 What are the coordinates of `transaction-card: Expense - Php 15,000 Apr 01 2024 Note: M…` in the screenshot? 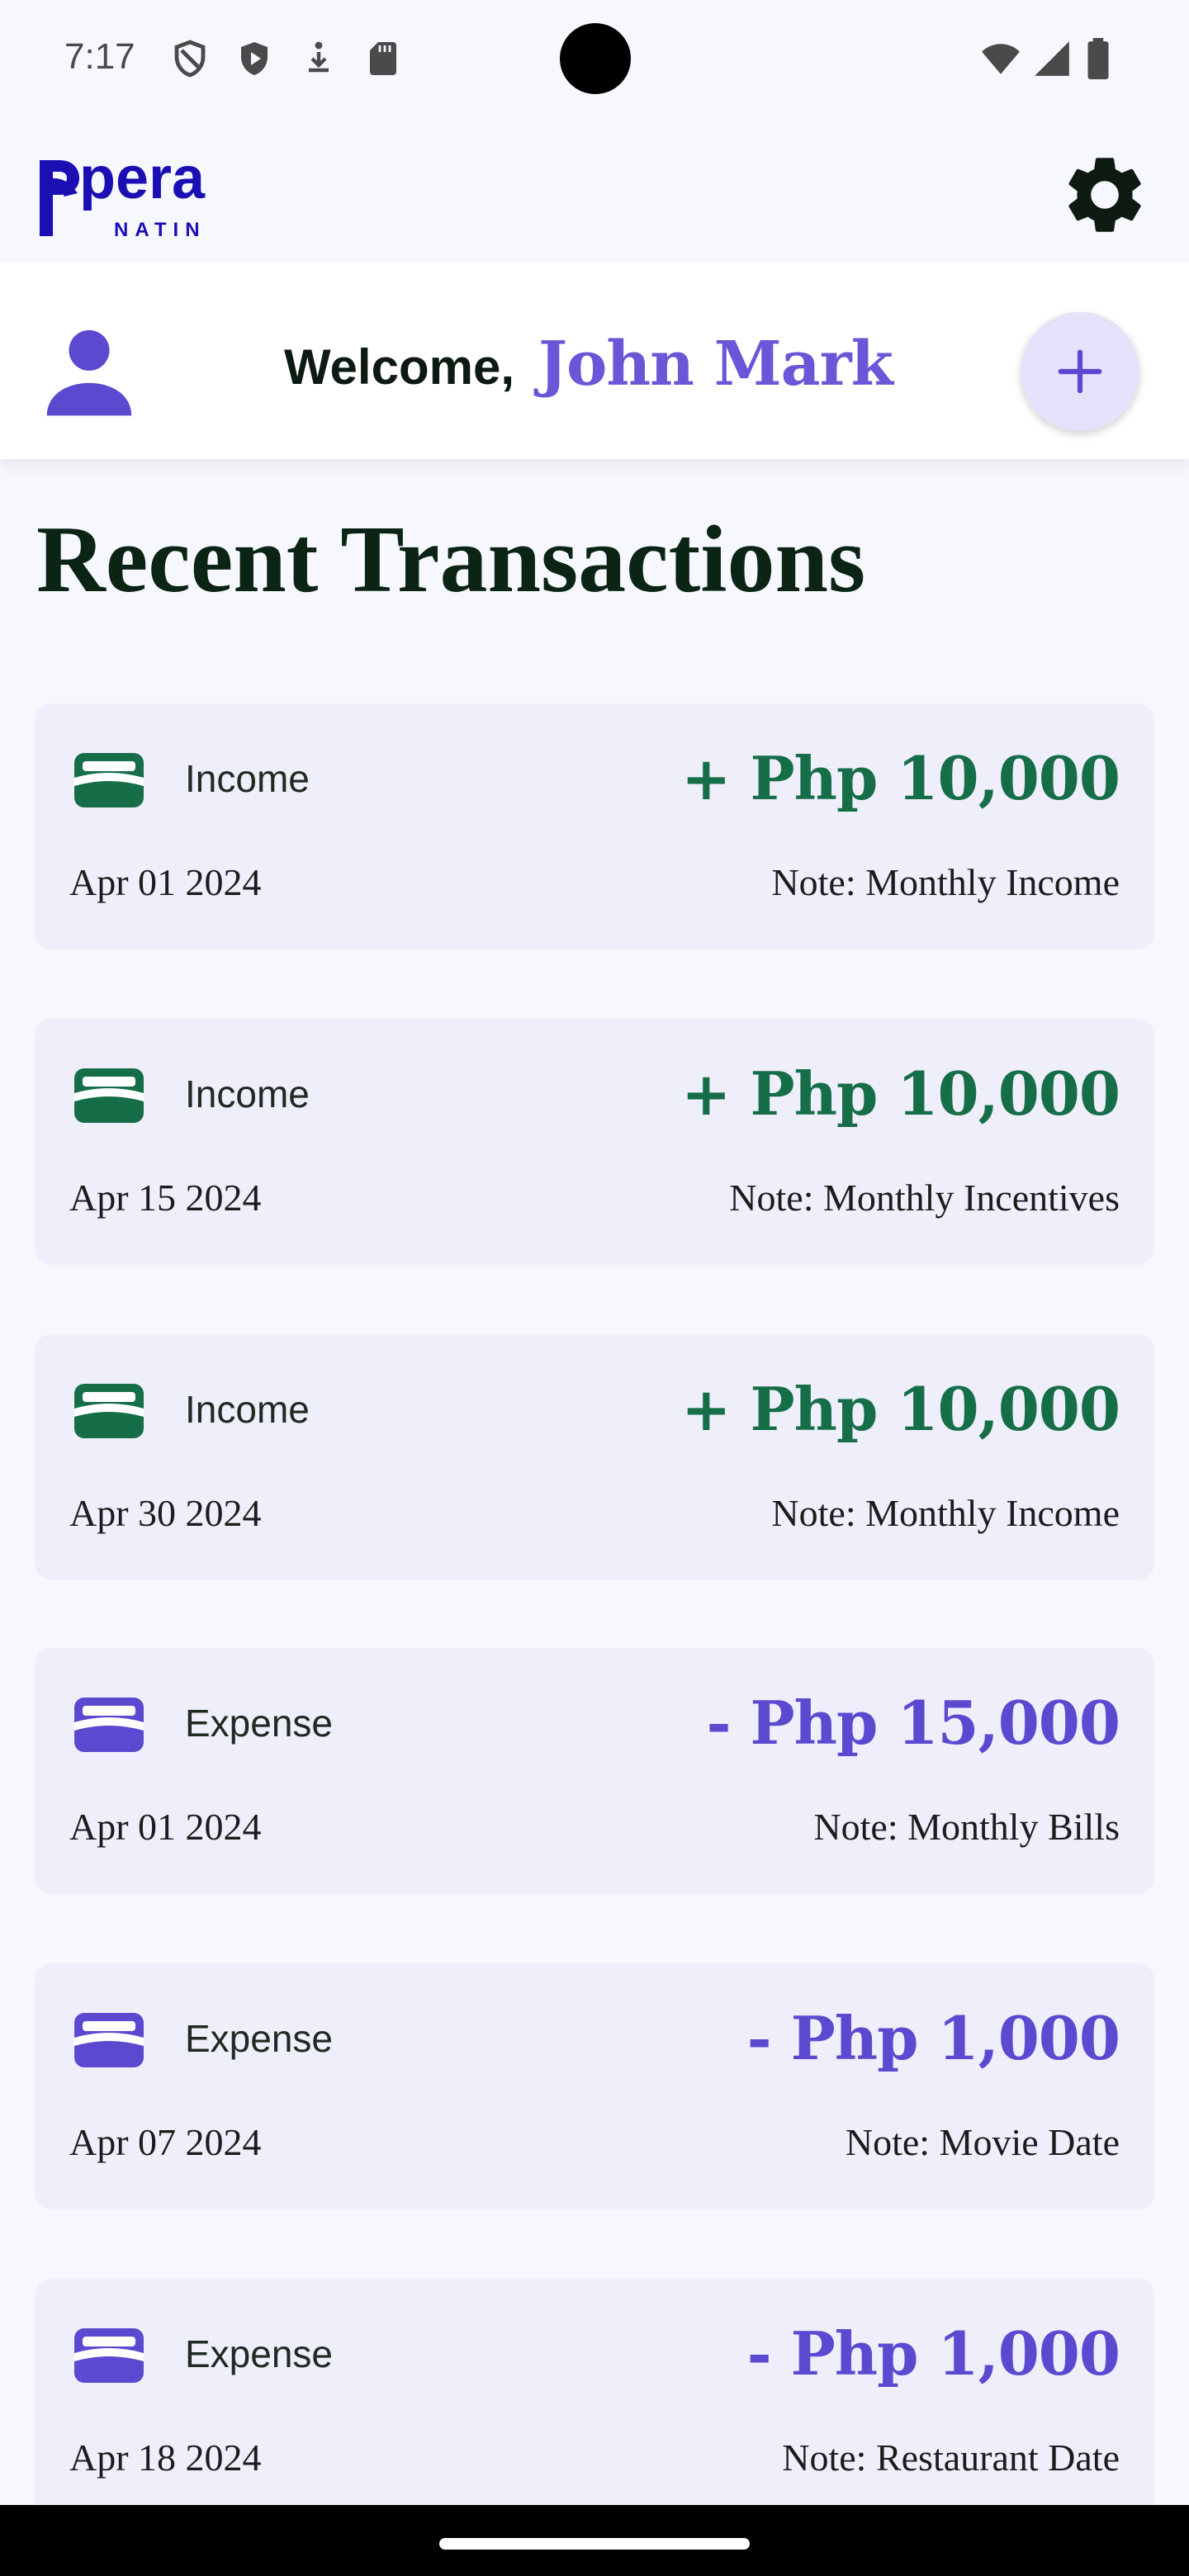 It's located at (594, 1771).